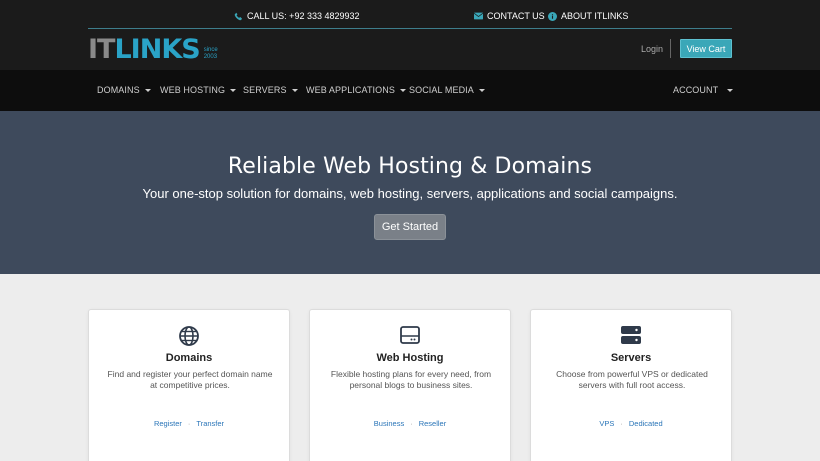 The height and width of the screenshot is (461, 820). I want to click on hero-title: Reliable Web Hosting & Domains, so click(410, 166).